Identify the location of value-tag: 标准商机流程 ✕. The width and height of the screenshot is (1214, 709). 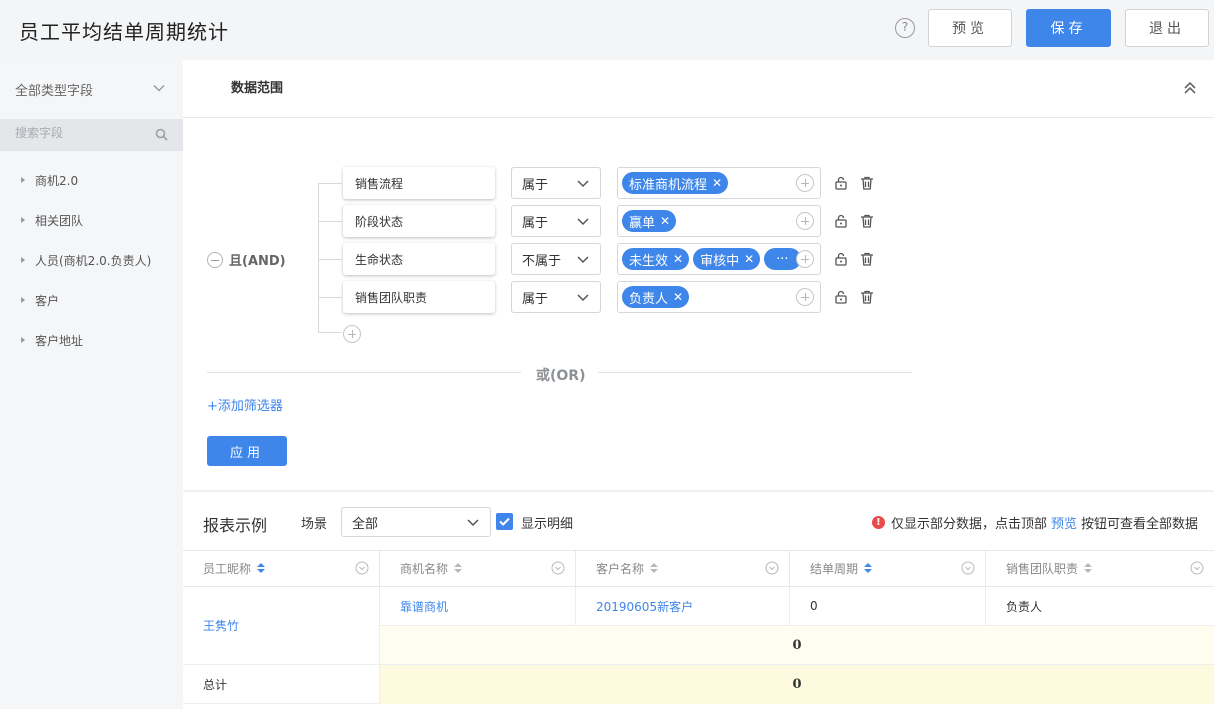
(675, 183).